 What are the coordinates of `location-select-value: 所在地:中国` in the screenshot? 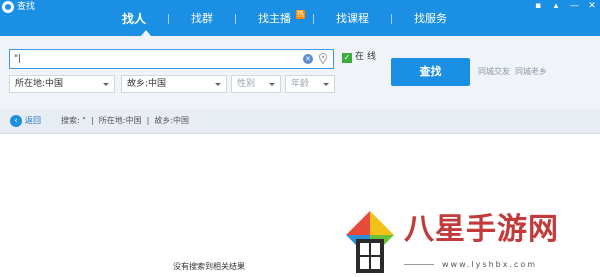 It's located at (39, 84).